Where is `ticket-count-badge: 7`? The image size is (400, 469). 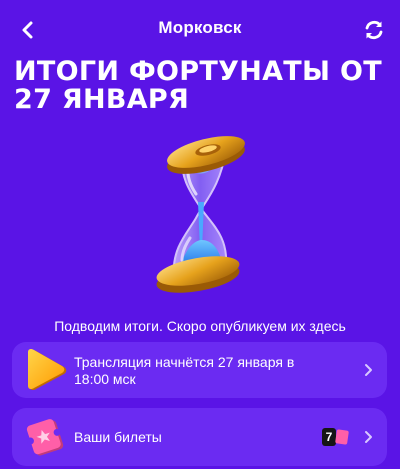 ticket-count-badge: 7 is located at coordinates (335, 437).